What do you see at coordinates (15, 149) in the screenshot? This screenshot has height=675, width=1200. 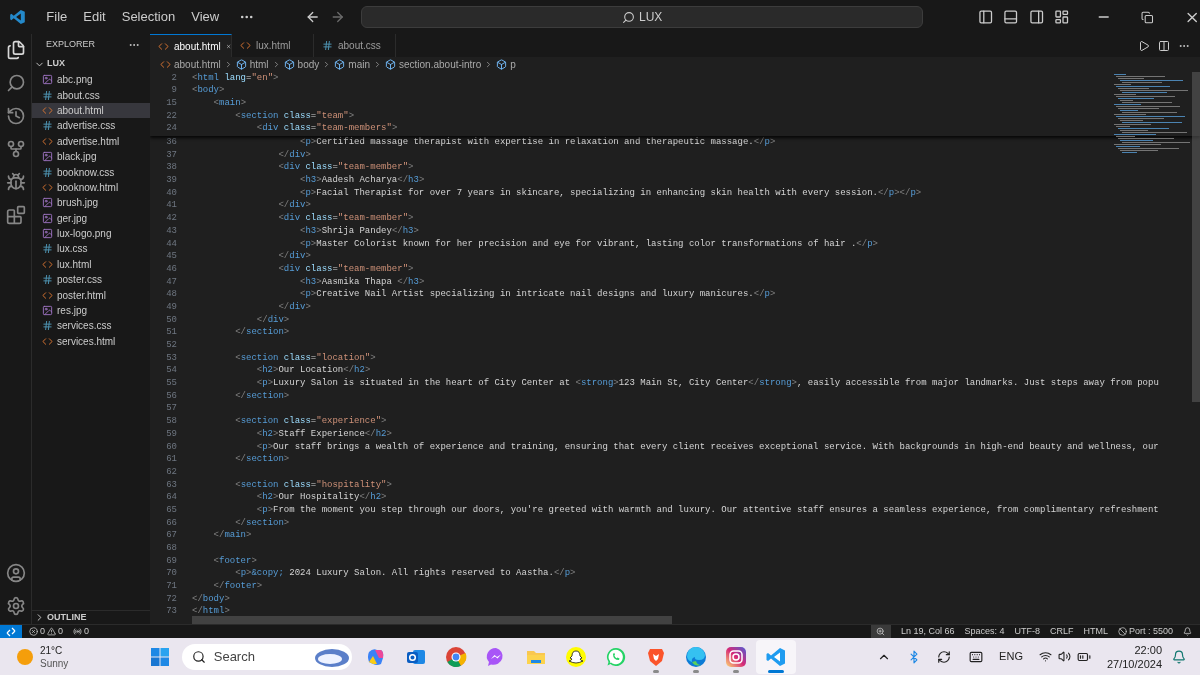 I see `source-control-icon` at bounding box center [15, 149].